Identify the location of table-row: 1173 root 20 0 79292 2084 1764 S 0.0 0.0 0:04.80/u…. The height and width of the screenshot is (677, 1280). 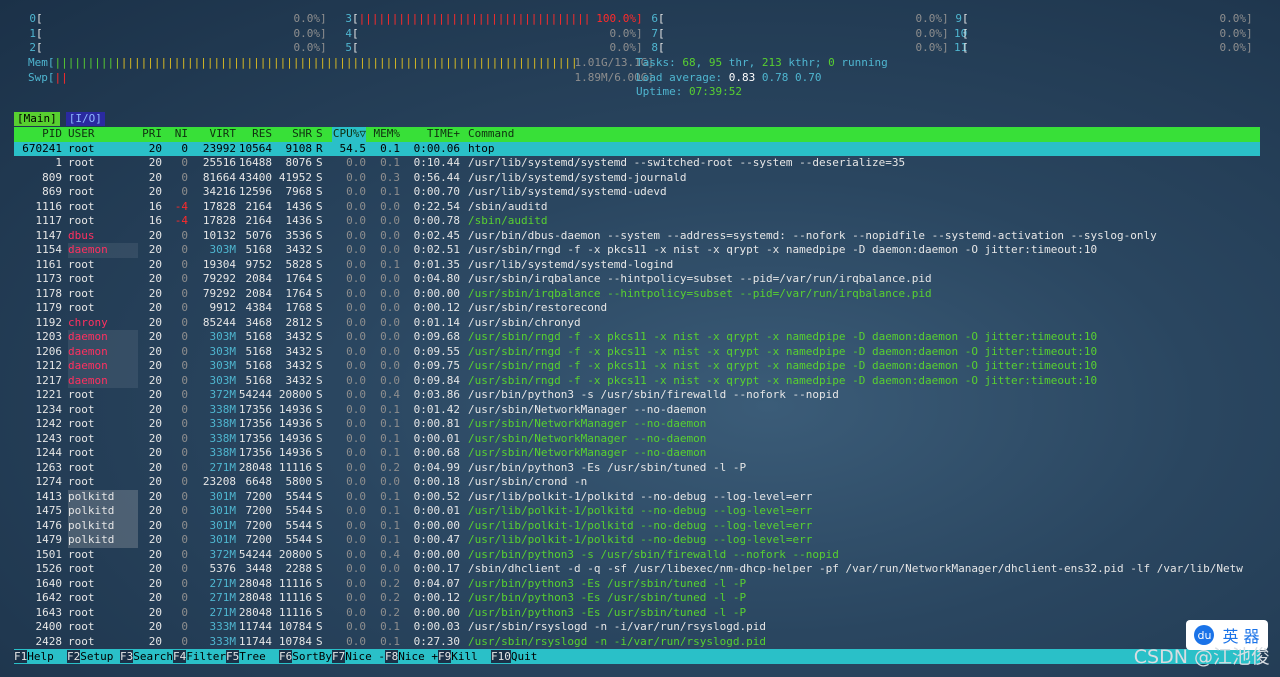
(637, 279).